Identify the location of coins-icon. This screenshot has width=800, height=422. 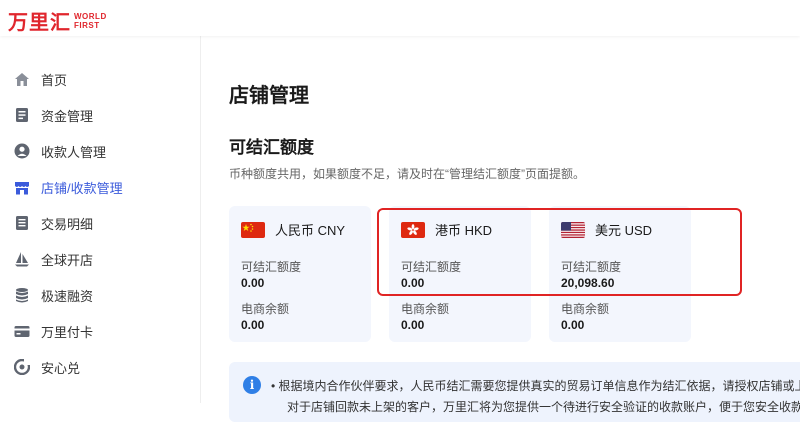
(22, 295).